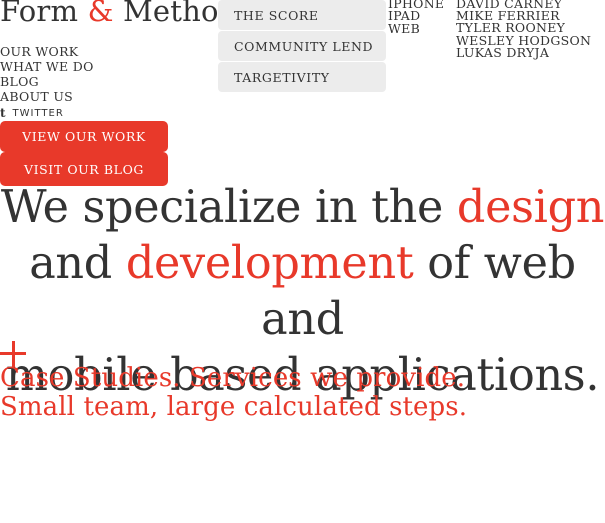 Image resolution: width=605 pixels, height=523 pixels. Describe the element at coordinates (3, 113) in the screenshot. I see `twitter-icon: t` at that location.